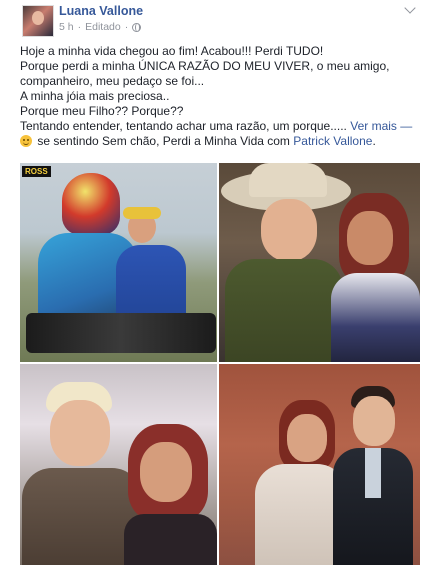 The width and height of the screenshot is (435, 577). What do you see at coordinates (373, 126) in the screenshot?
I see `see-more-link: Ver mais` at bounding box center [373, 126].